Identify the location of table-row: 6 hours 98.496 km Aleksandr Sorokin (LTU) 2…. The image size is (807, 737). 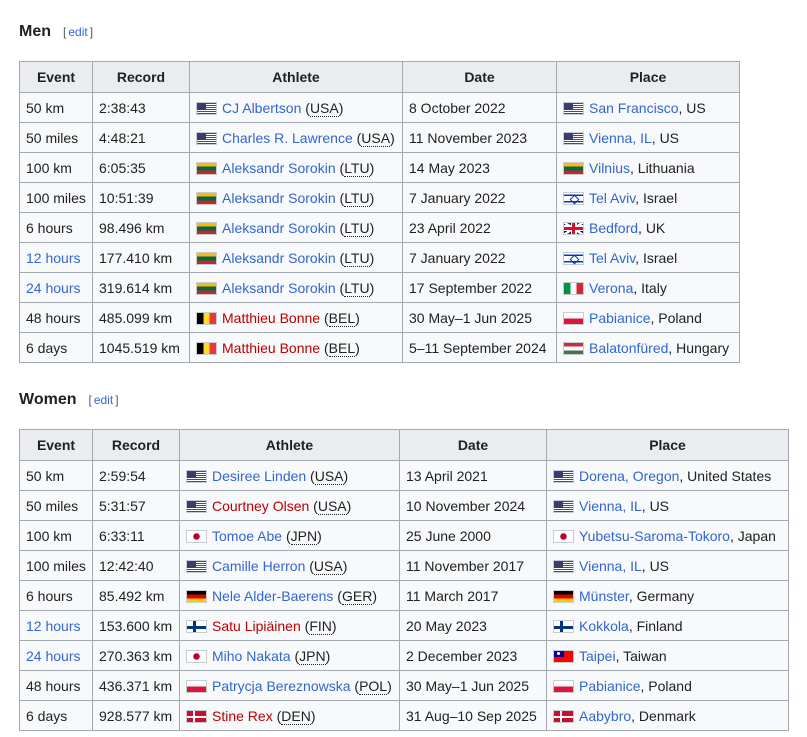
(379, 227).